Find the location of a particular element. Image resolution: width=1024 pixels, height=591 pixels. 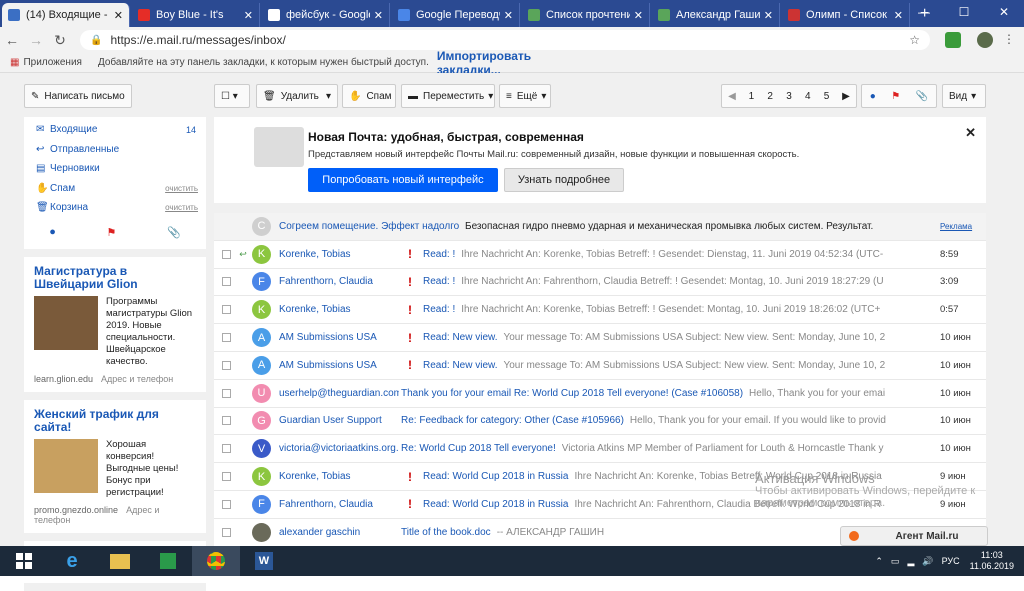

ad-image is located at coordinates (66, 322).